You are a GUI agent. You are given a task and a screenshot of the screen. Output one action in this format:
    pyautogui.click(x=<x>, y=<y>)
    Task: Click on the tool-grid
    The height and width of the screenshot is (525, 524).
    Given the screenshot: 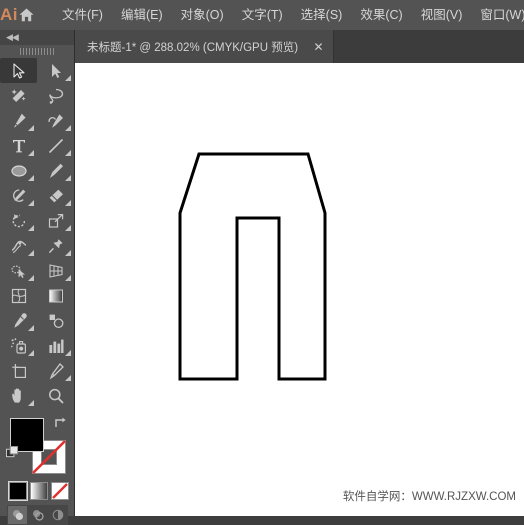 What is the action you would take?
    pyautogui.click(x=37, y=233)
    